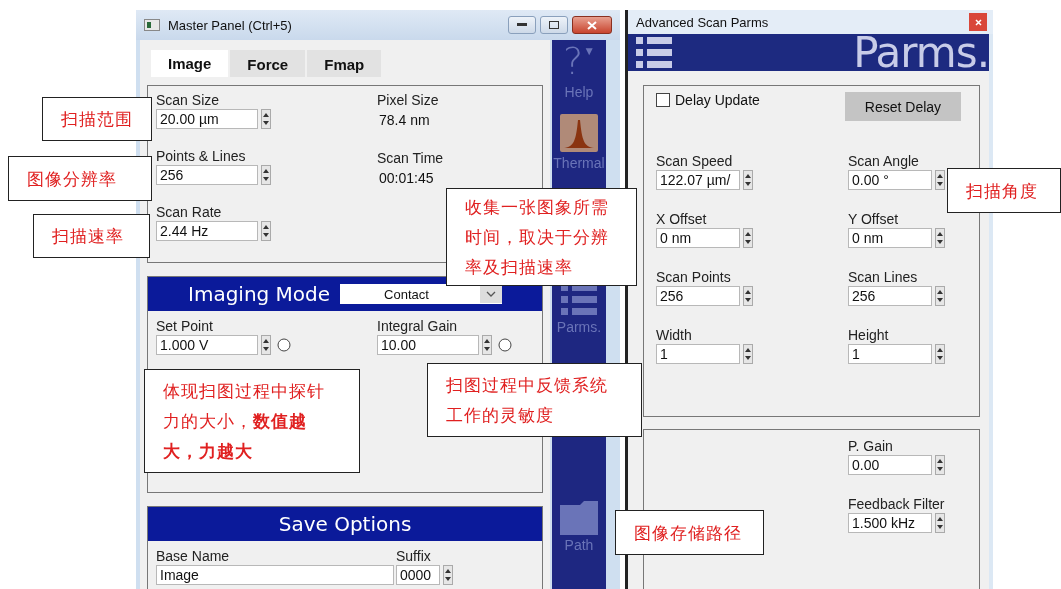 This screenshot has height=589, width=1061. What do you see at coordinates (275, 575) in the screenshot?
I see `text-field: Image` at bounding box center [275, 575].